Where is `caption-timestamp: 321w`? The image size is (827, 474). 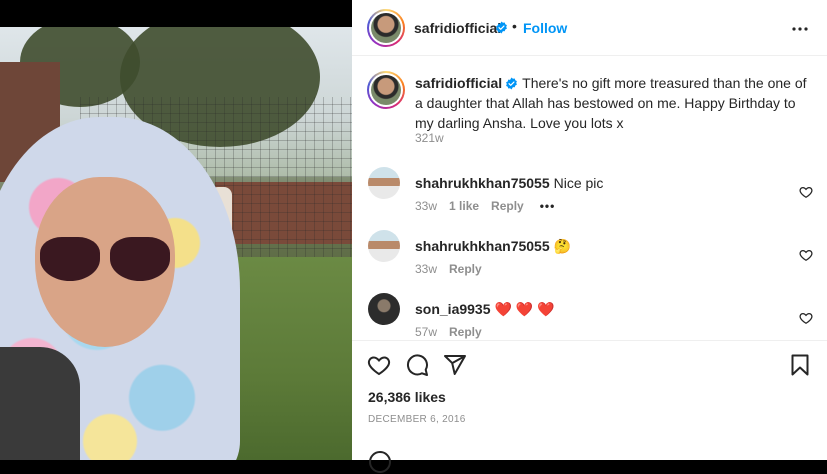
caption-timestamp: 321w is located at coordinates (429, 138).